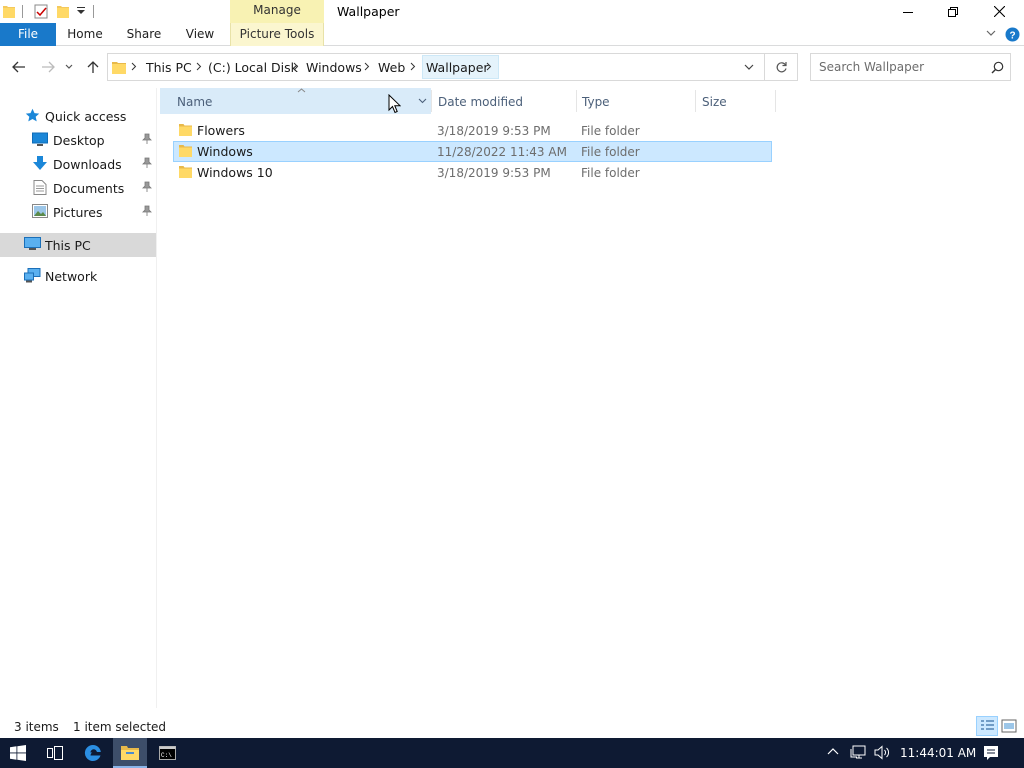 This screenshot has width=1024, height=768. I want to click on column-header: Name Date modified Type Size, so click(468, 101).